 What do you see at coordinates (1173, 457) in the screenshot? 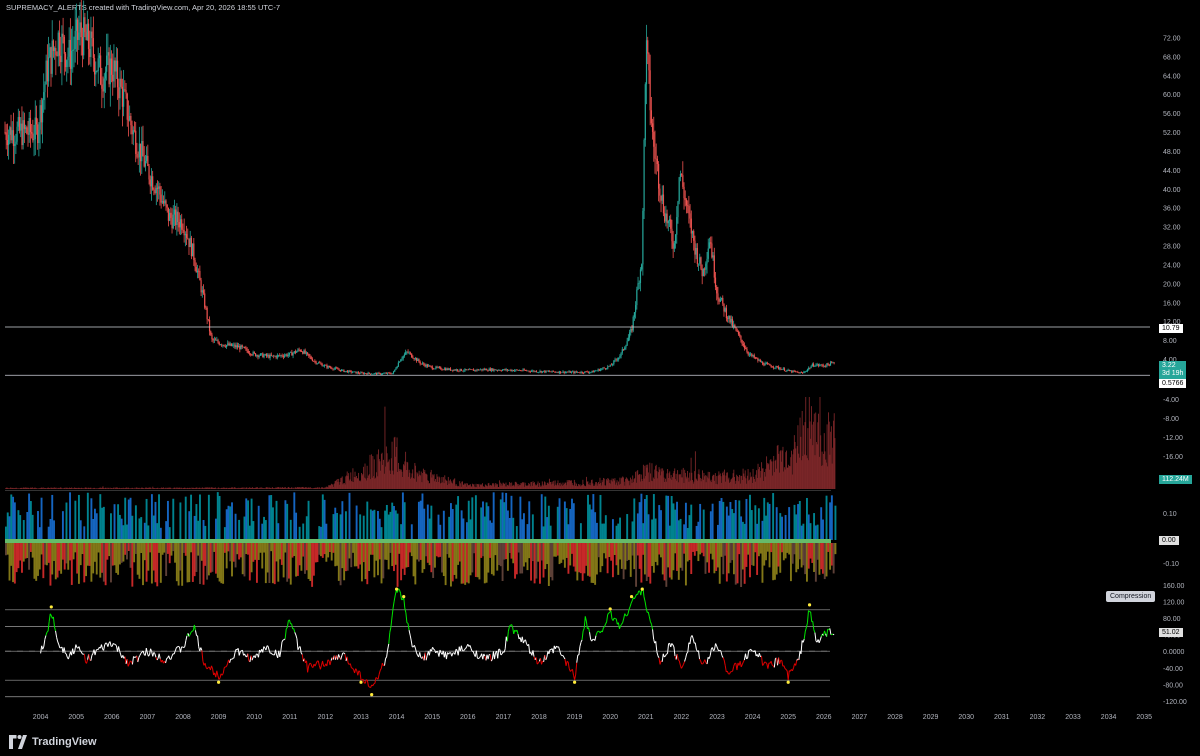
I see `volume-axis-tick: -16.00` at bounding box center [1173, 457].